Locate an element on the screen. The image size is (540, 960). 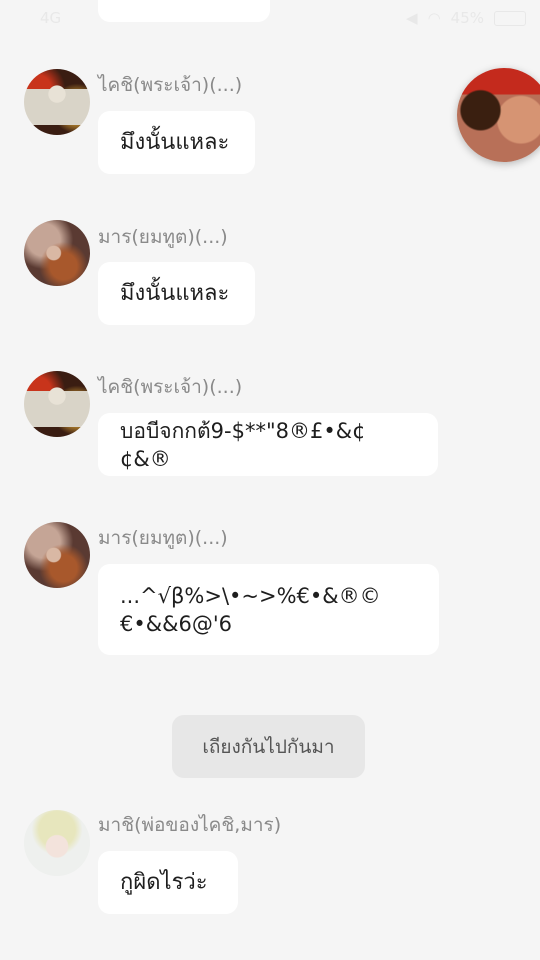
network-indicator: 4G is located at coordinates (51, 18).